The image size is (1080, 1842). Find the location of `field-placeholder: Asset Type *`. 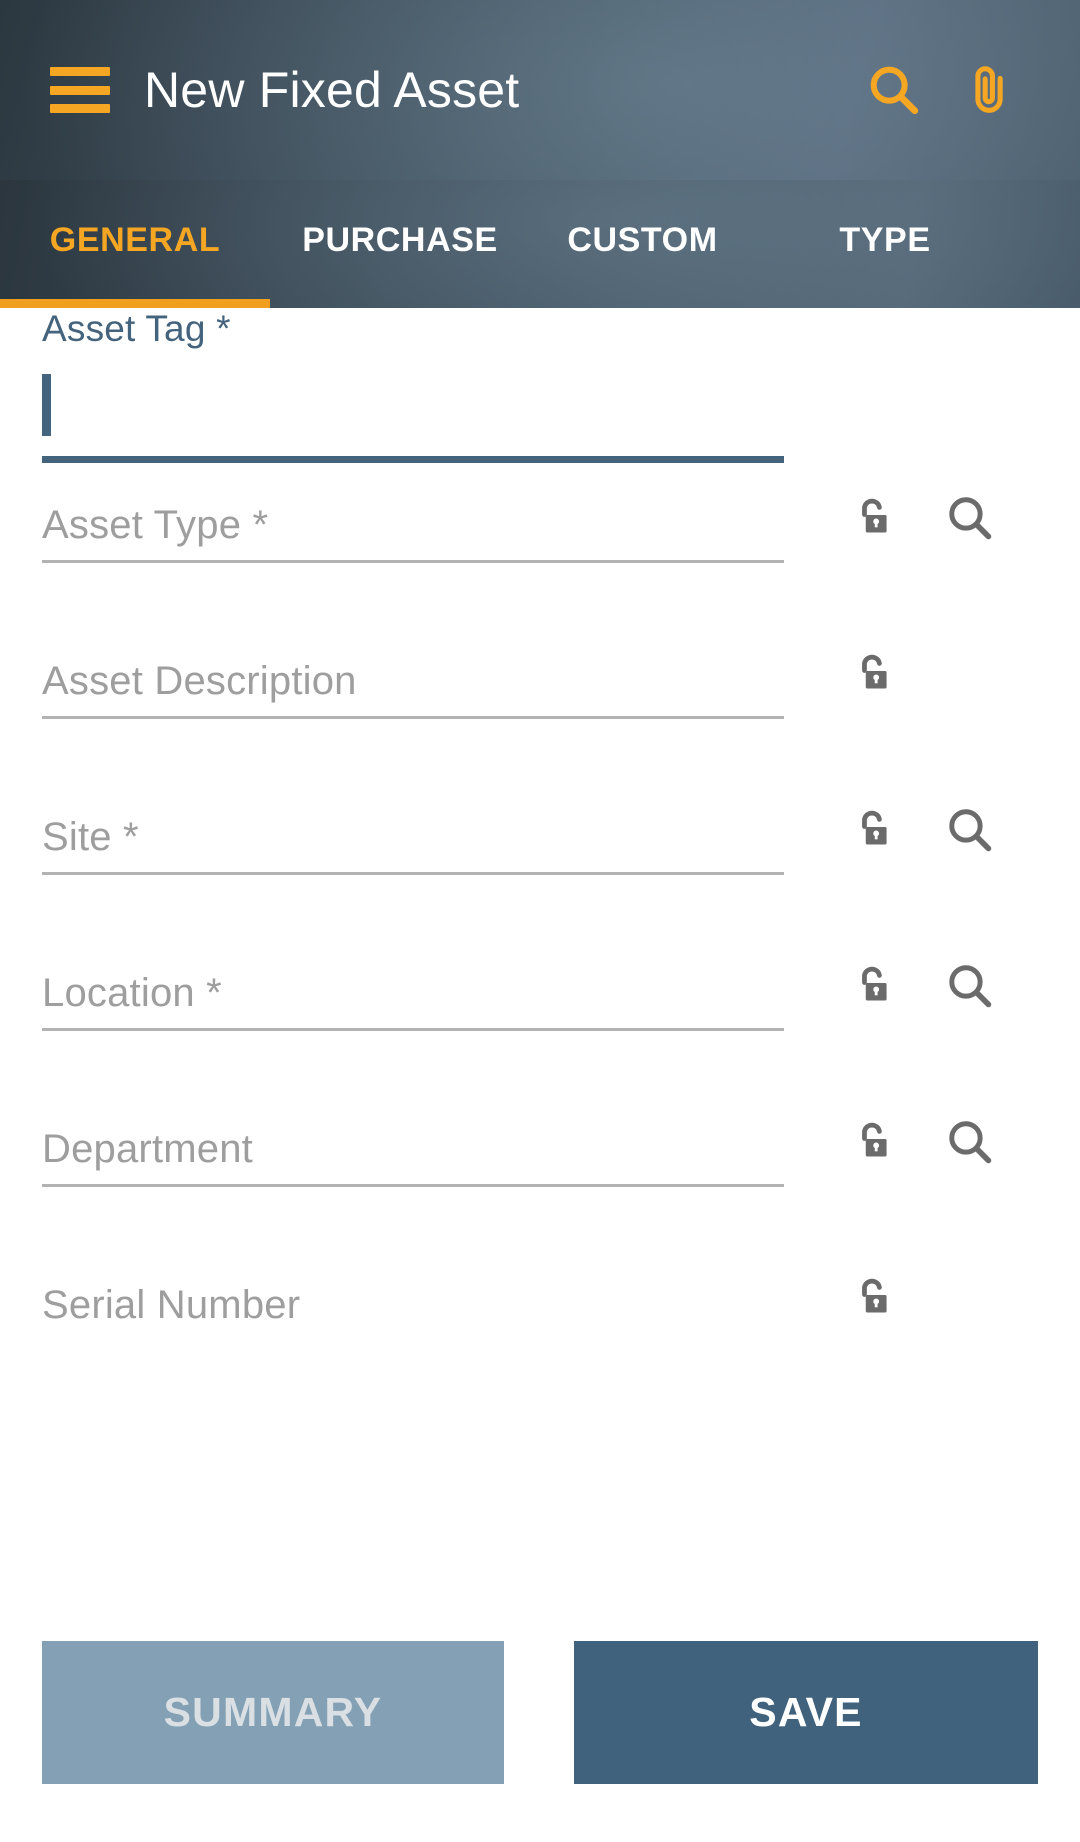

field-placeholder: Asset Type * is located at coordinates (155, 525).